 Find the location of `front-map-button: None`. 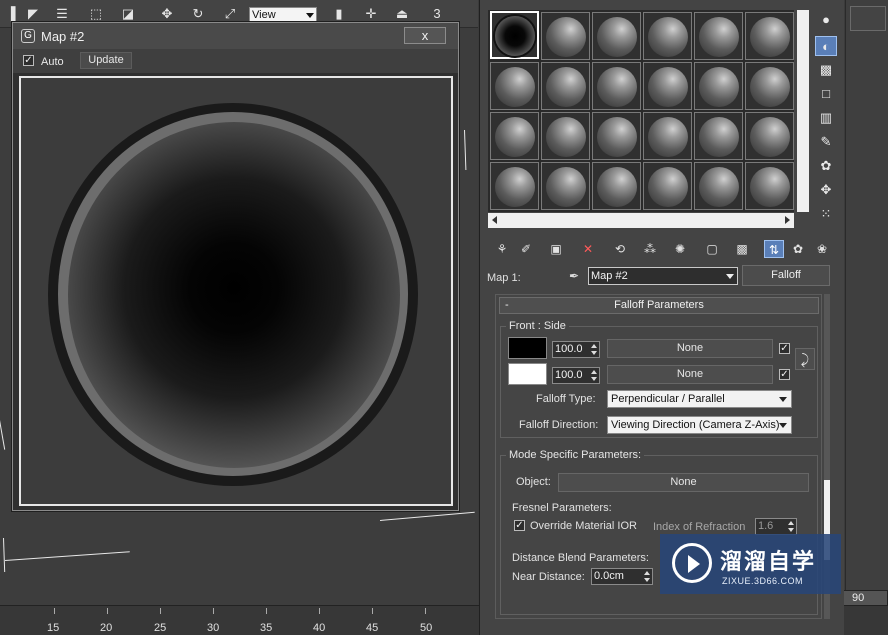

front-map-button: None is located at coordinates (690, 348).